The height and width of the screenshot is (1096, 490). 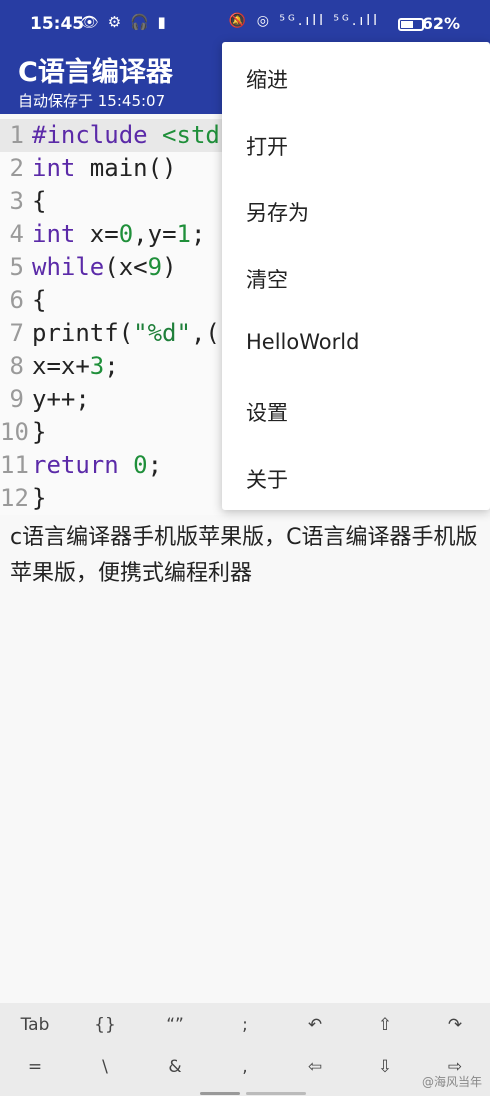 What do you see at coordinates (105, 1025) in the screenshot?
I see `braces-key: {}` at bounding box center [105, 1025].